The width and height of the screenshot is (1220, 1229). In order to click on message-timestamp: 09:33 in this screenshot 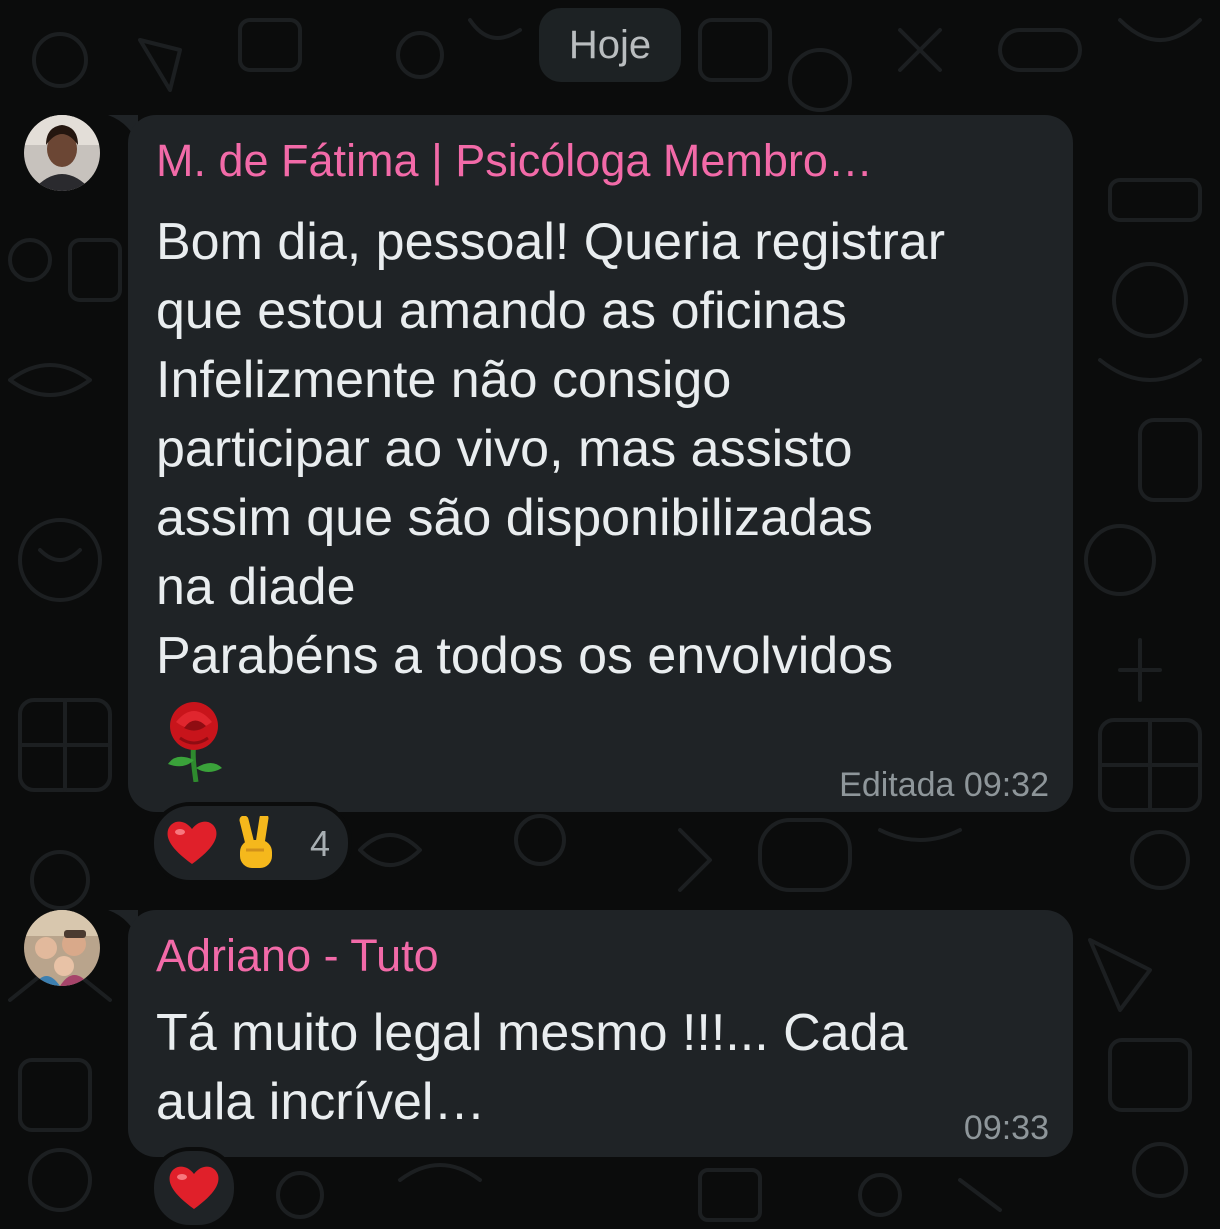, I will do `click(1006, 1128)`.